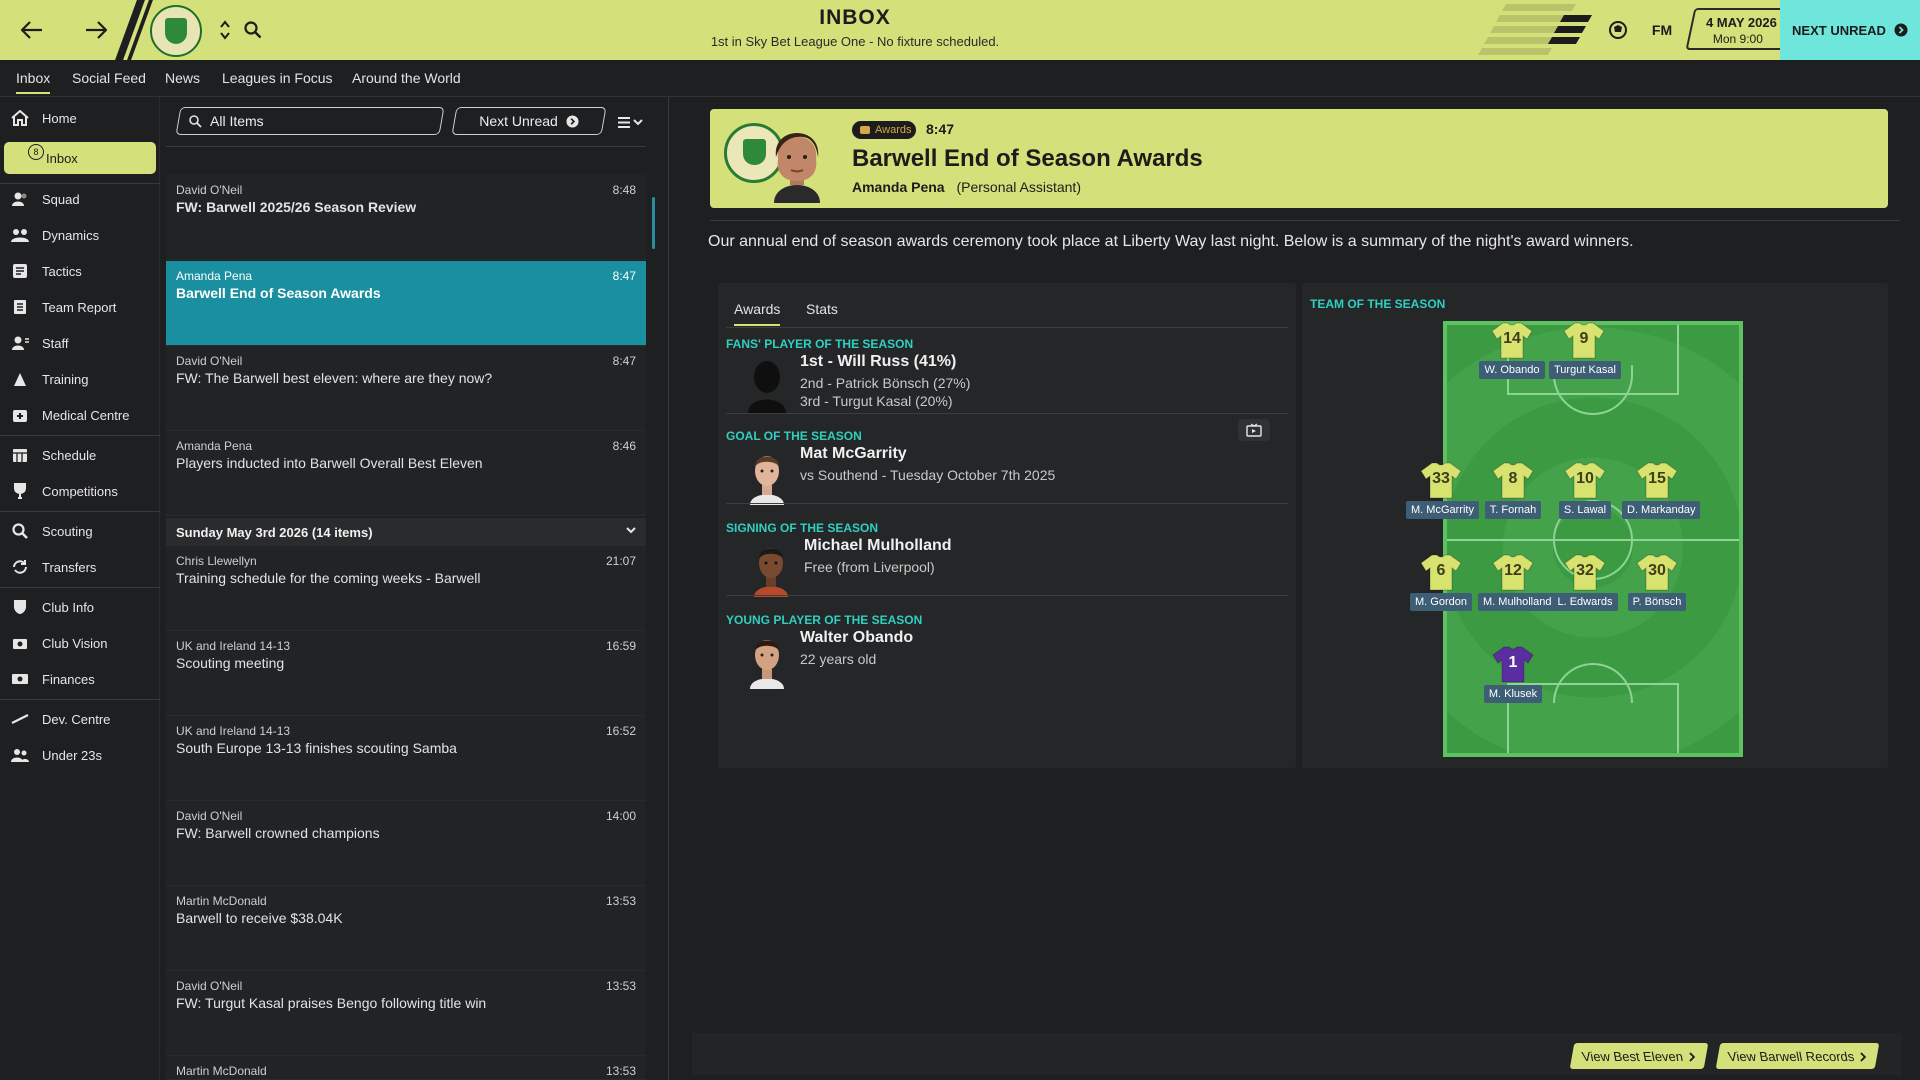 The image size is (1920, 1080). Describe the element at coordinates (1441, 582) in the screenshot. I see `lineup-player: 6 M. Gordon` at that location.